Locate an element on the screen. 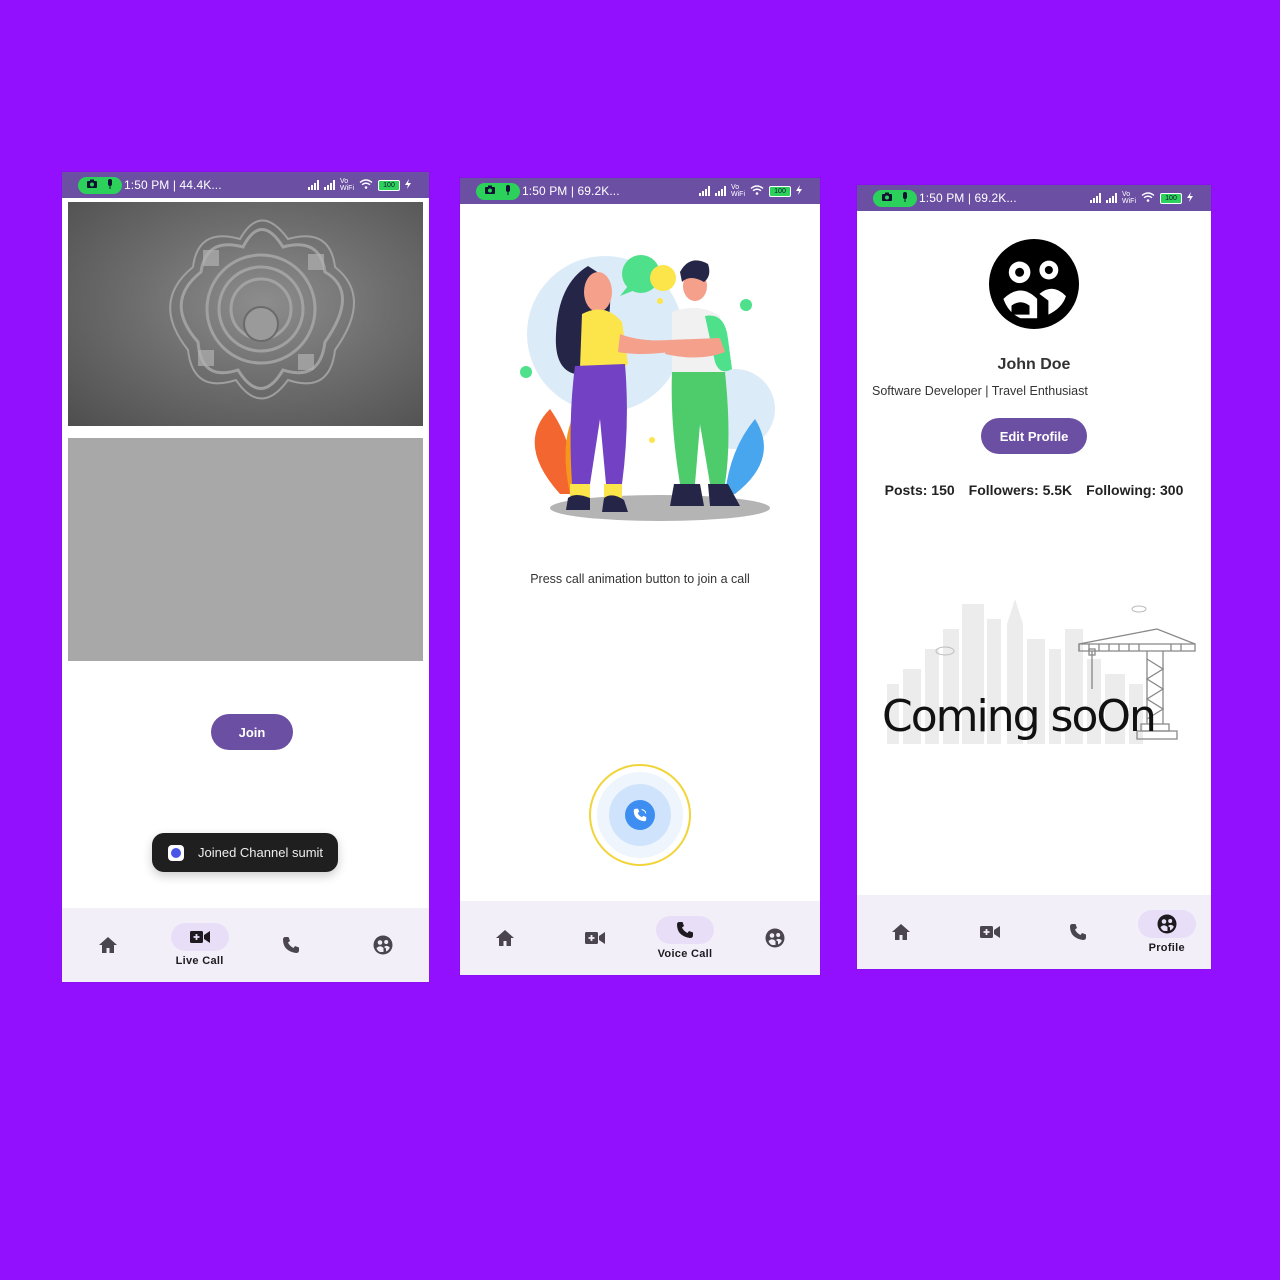  local-video-view is located at coordinates (245, 314).